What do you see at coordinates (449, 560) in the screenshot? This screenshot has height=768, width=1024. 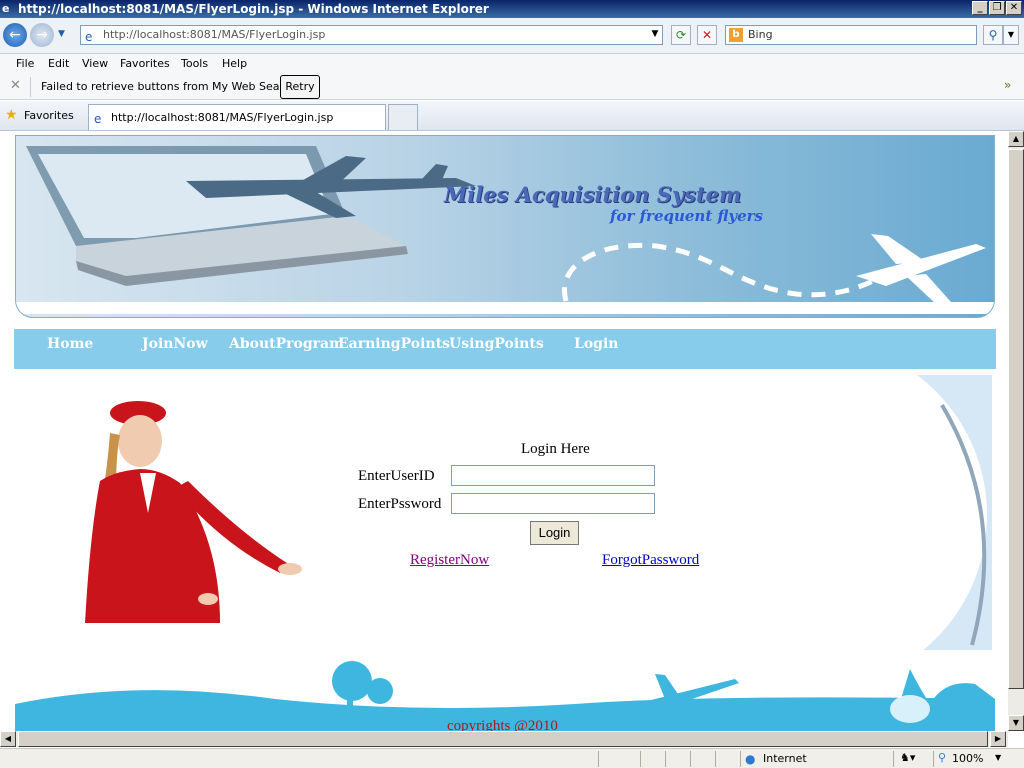 I see `register-link: RegisterNow` at bounding box center [449, 560].